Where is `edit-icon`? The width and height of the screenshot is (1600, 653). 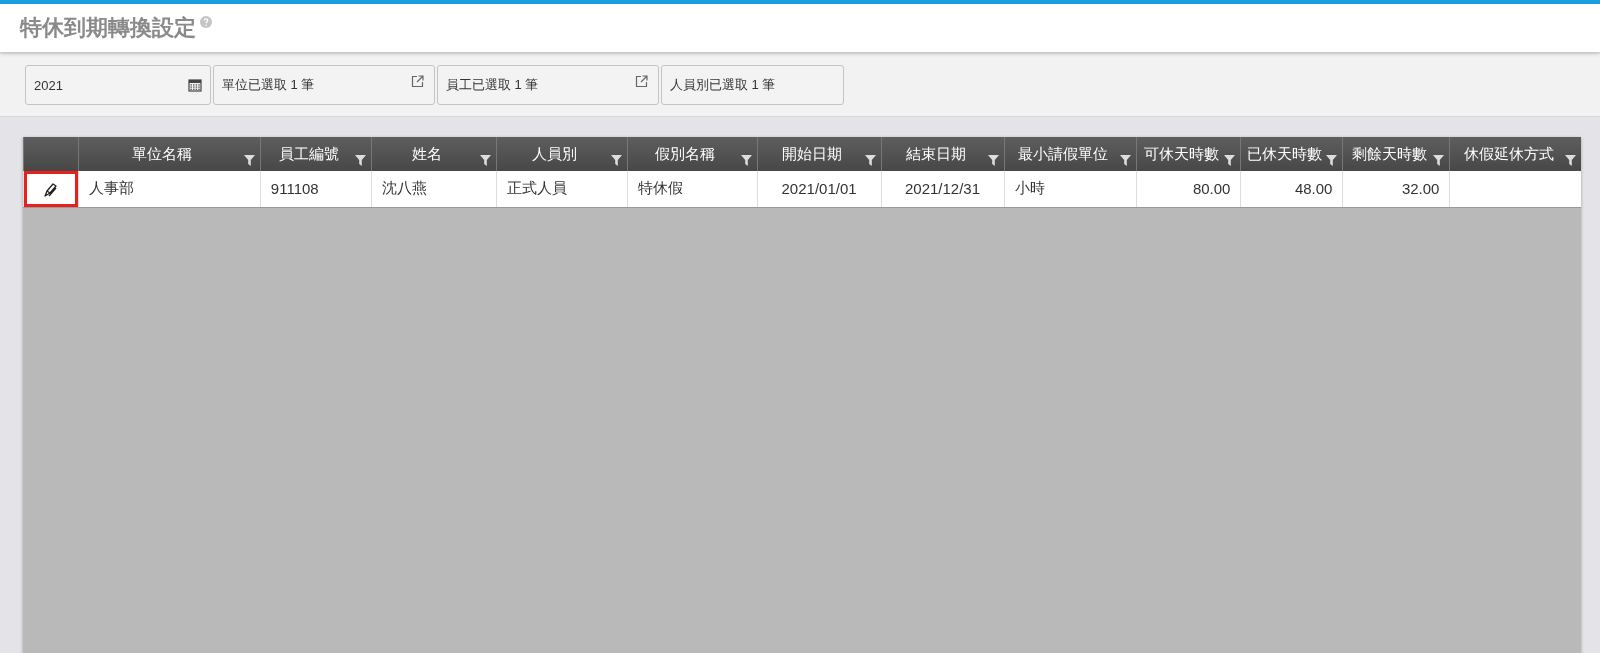
edit-icon is located at coordinates (50, 189).